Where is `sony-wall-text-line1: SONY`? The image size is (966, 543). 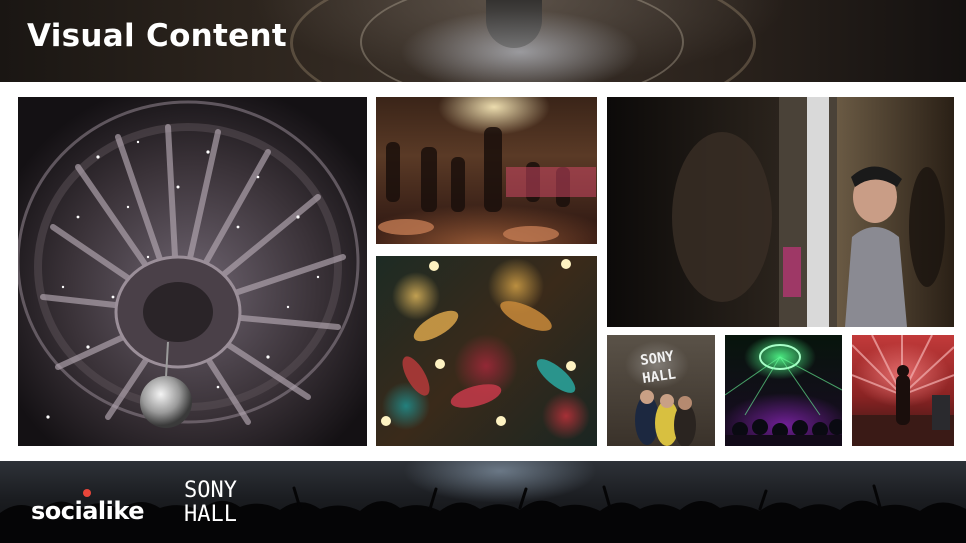
sony-wall-text-line1: SONY is located at coordinates (657, 358).